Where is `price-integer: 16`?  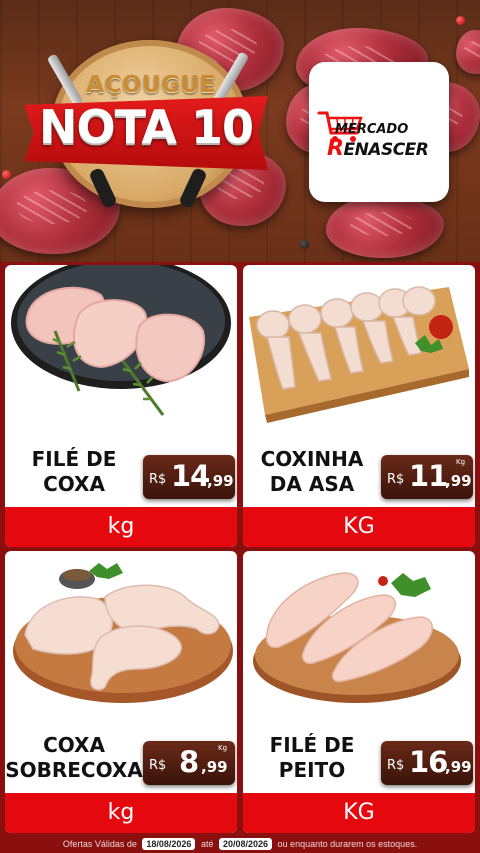
price-integer: 16 is located at coordinates (428, 762).